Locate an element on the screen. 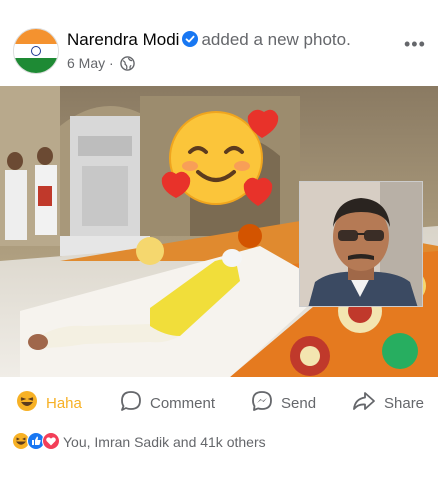 This screenshot has height=480, width=438. smiling-face-with-hearts-icon is located at coordinates (220, 157).